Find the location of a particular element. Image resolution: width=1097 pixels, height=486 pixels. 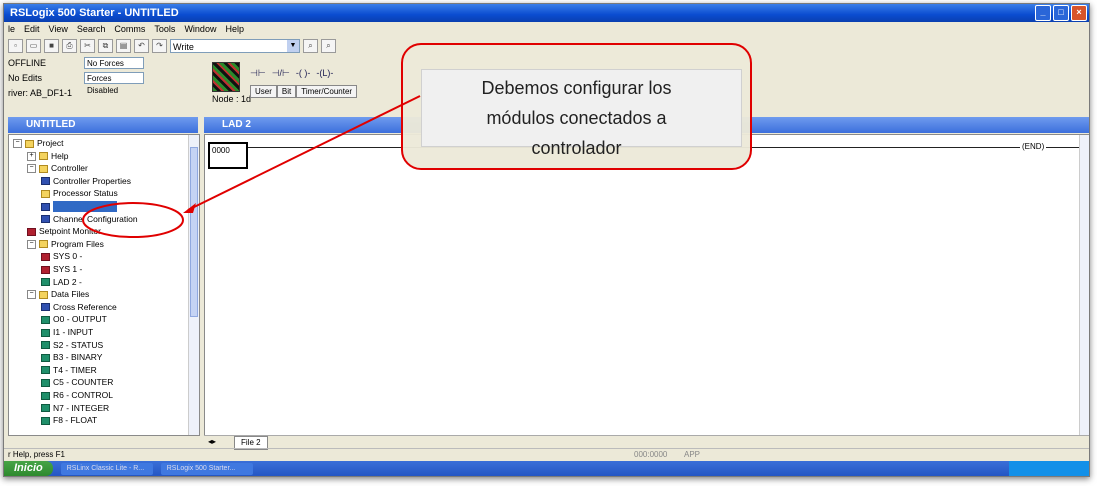

tab-timer-counter: Timer/Counter is located at coordinates (327, 91).